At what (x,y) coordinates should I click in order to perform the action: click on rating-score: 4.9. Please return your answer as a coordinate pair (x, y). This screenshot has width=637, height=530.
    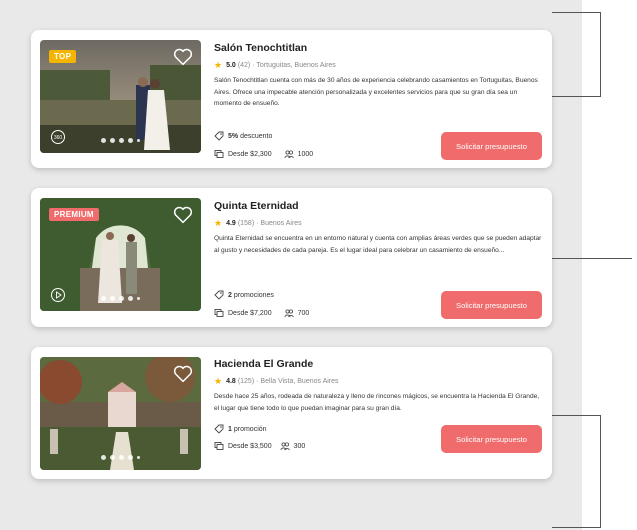
    Looking at the image, I should click on (231, 223).